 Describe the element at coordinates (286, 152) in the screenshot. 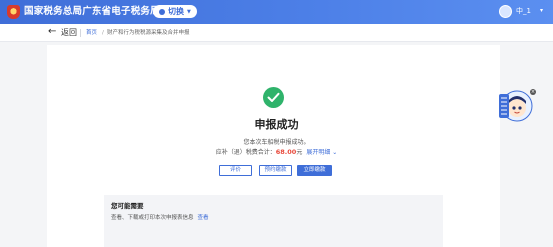

I see `tax-total-amount: 68.00` at that location.